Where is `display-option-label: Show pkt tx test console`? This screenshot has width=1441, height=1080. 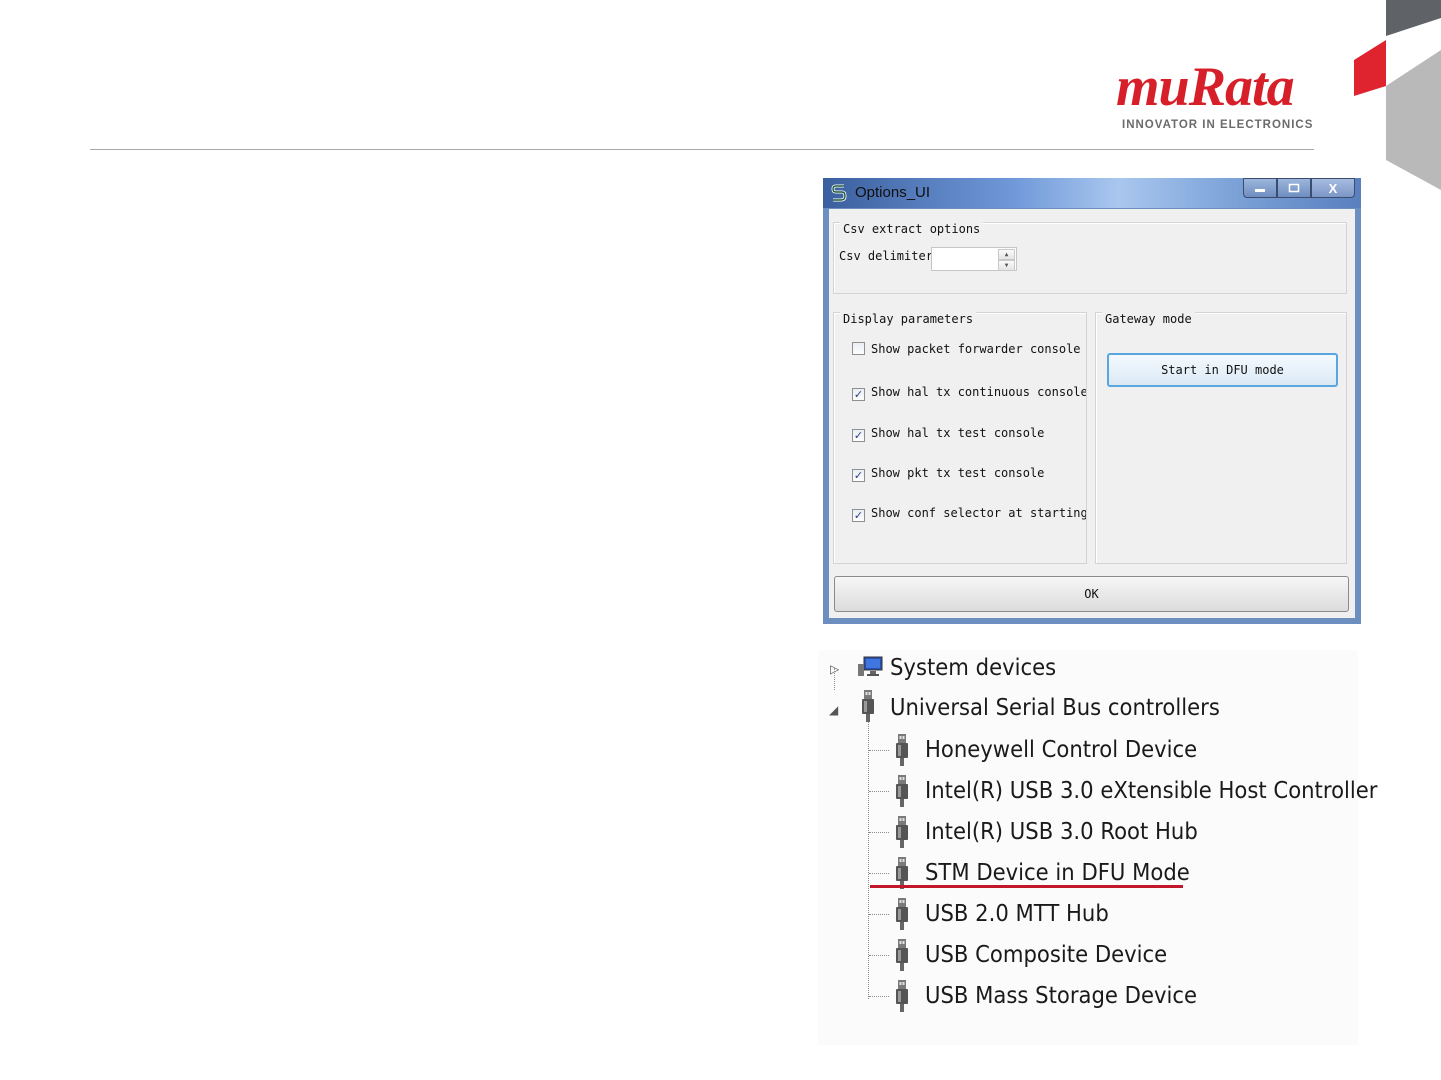 display-option-label: Show pkt tx test console is located at coordinates (958, 473).